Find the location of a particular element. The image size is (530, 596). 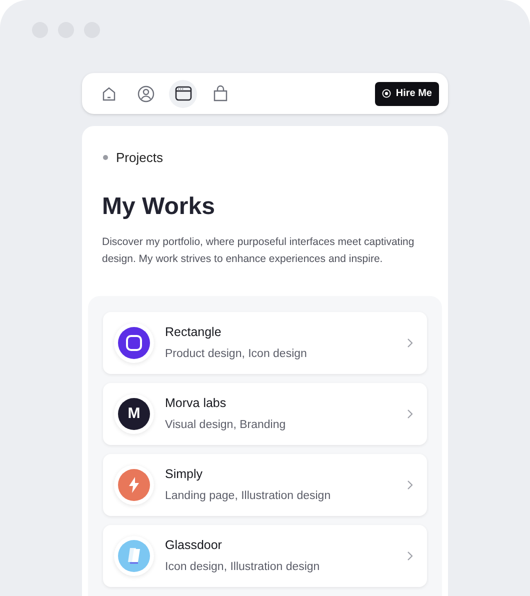

project-card: Simply Landing page, Illustration design is located at coordinates (265, 485).